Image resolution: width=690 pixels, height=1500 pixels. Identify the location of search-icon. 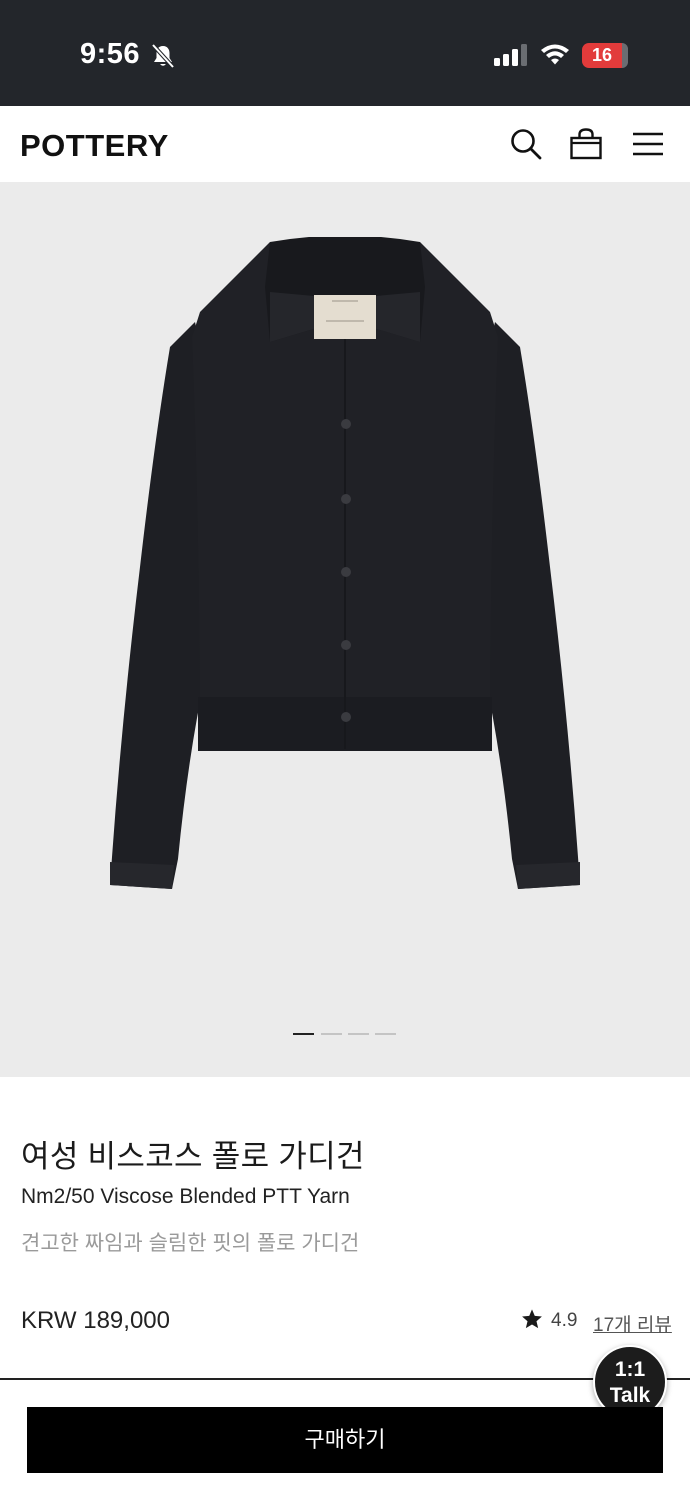
(526, 144).